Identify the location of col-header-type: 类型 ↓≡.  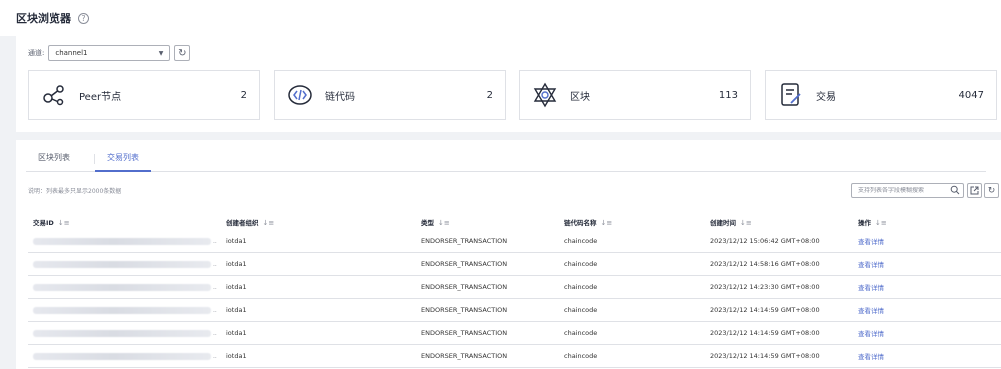
(492, 222).